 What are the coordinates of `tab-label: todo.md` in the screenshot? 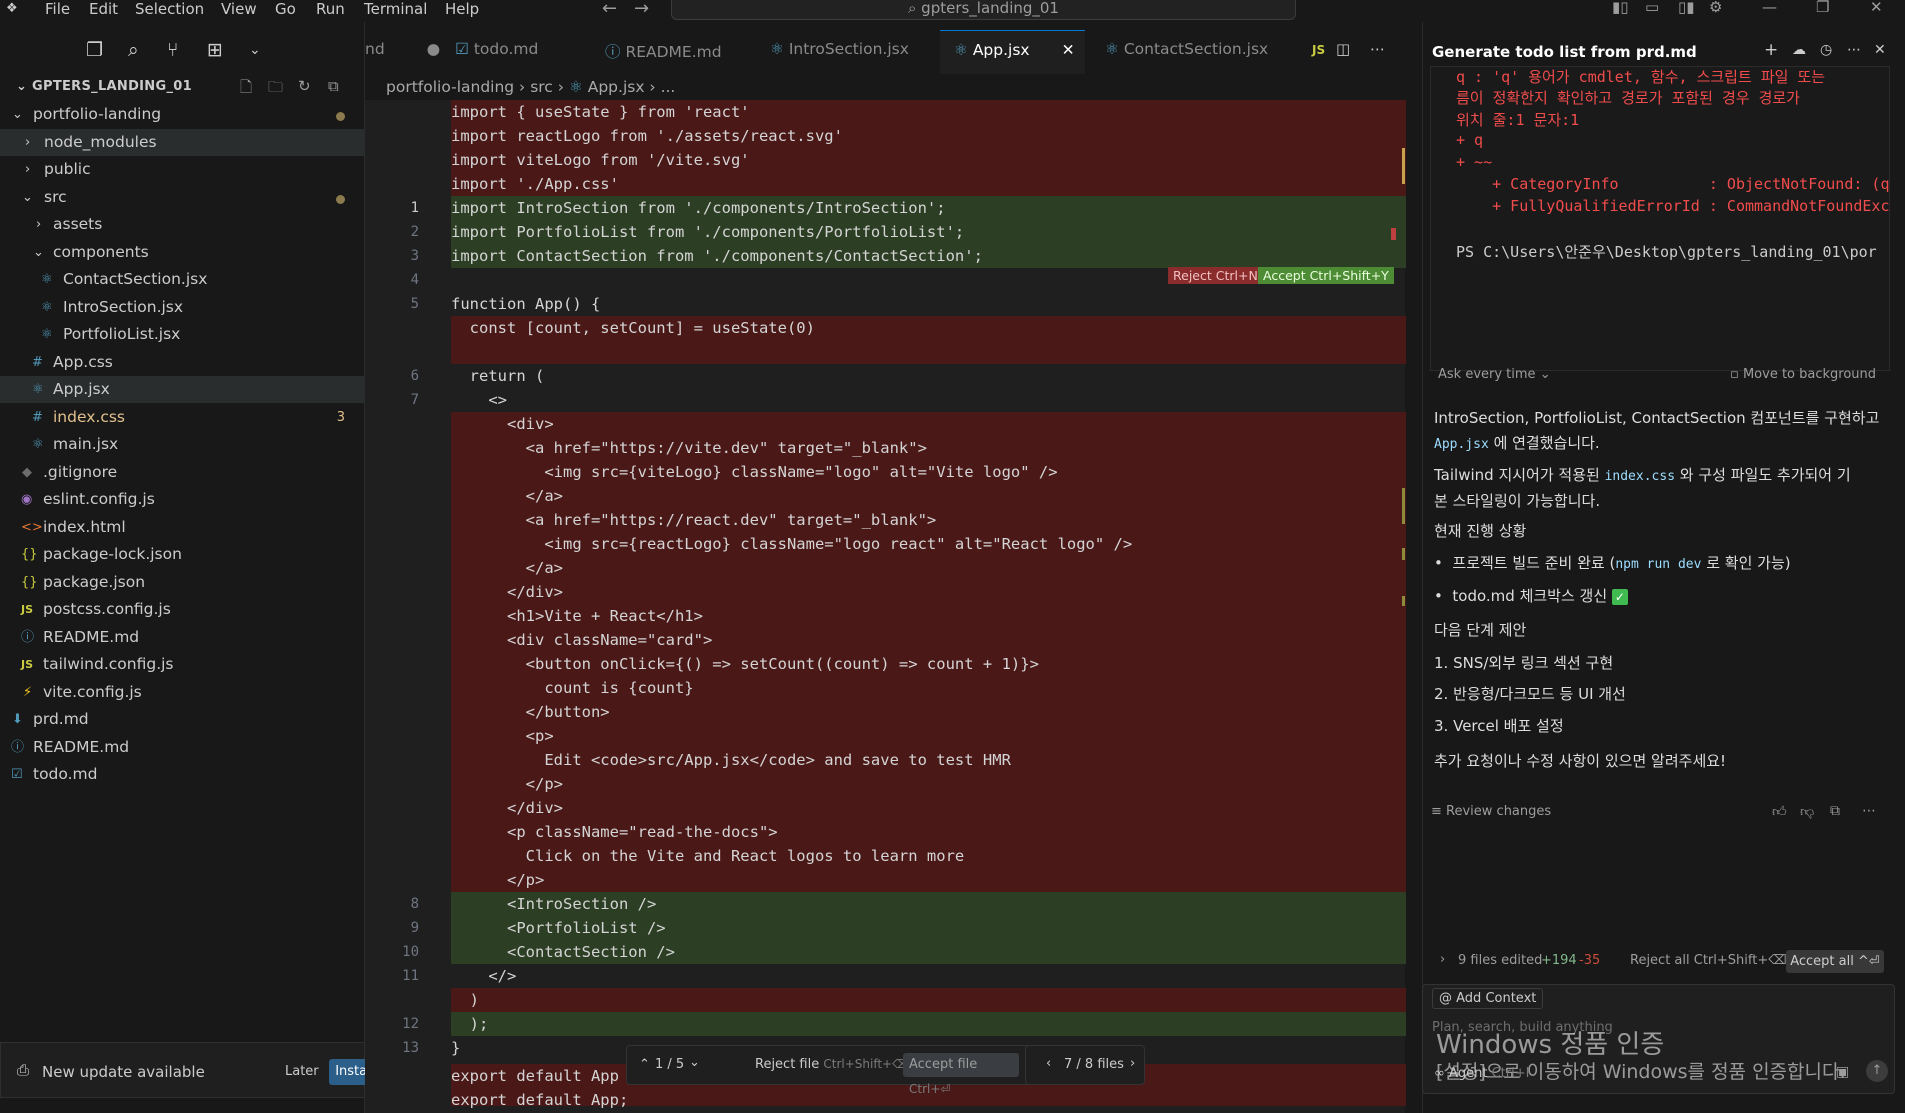 It's located at (506, 49).